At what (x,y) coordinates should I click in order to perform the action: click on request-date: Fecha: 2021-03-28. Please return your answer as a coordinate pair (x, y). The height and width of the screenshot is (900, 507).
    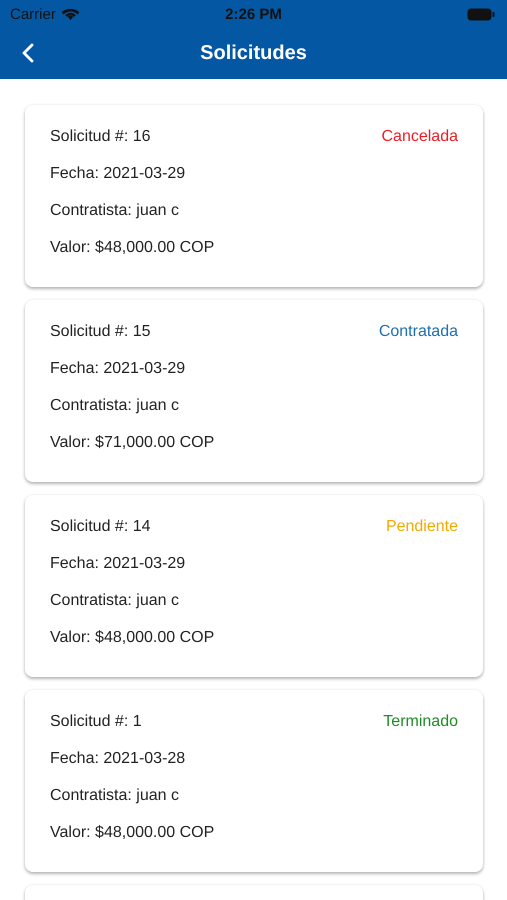
    Looking at the image, I should click on (118, 759).